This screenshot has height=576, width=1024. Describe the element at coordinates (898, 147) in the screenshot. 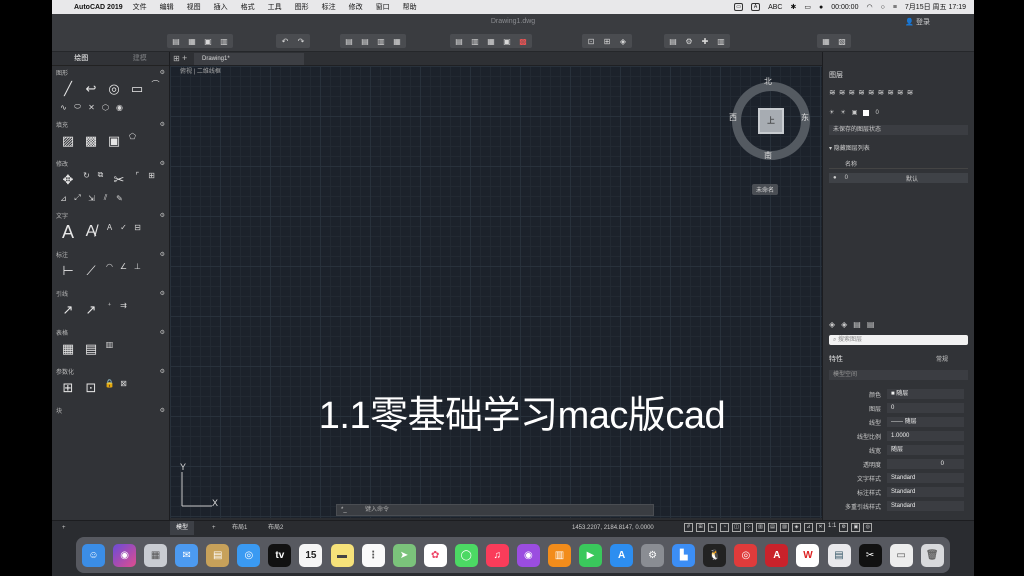

I see `hide-layer-list-toggle: ▾ 隐藏图层列表` at that location.